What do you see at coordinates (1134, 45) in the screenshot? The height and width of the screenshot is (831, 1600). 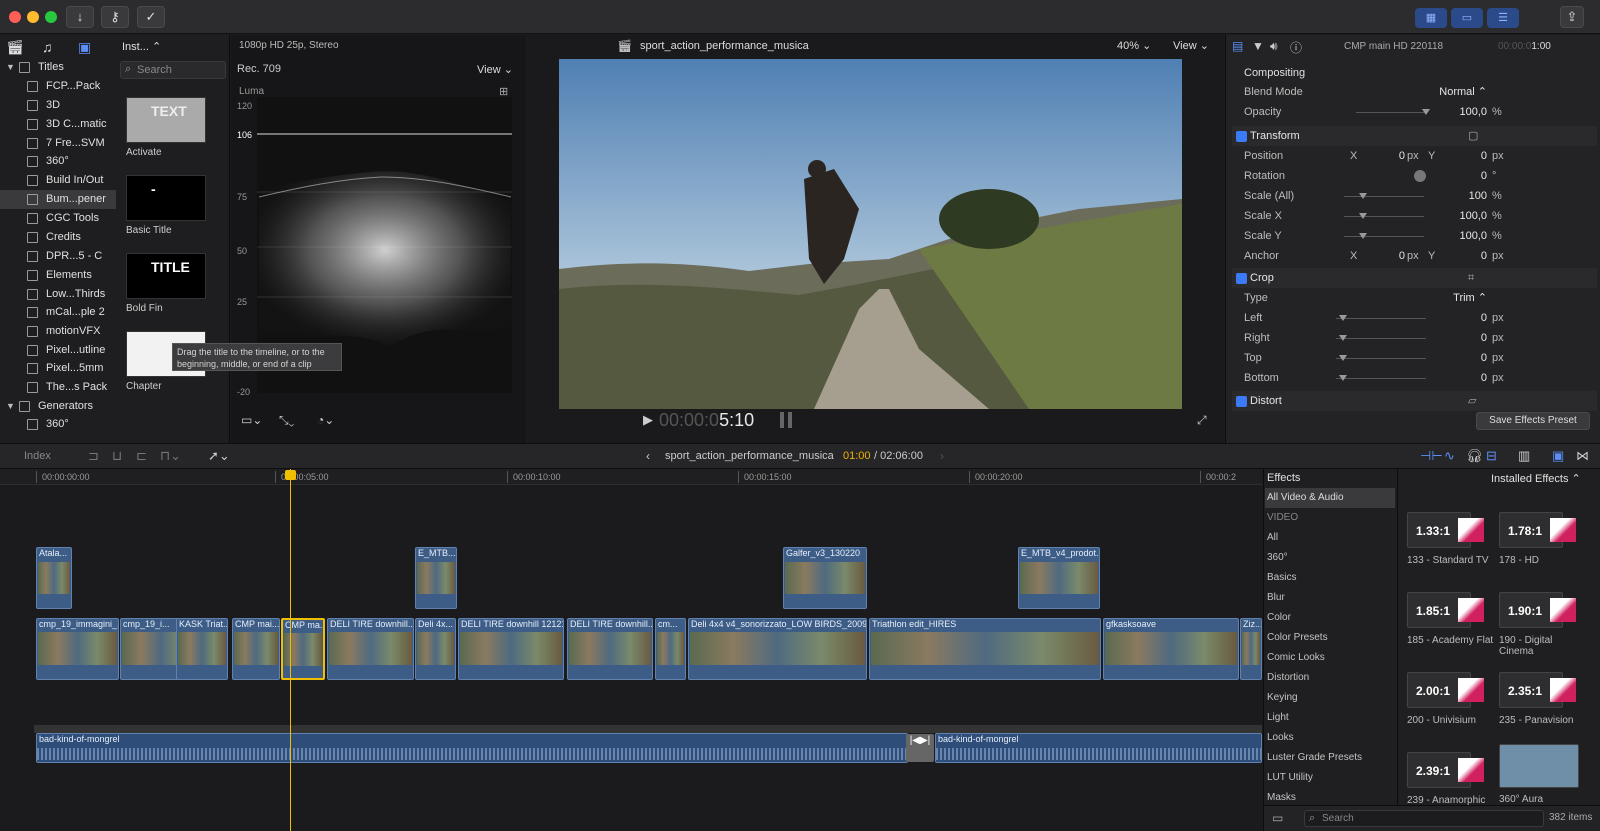 I see `zoom-menu: 40% ⌄` at bounding box center [1134, 45].